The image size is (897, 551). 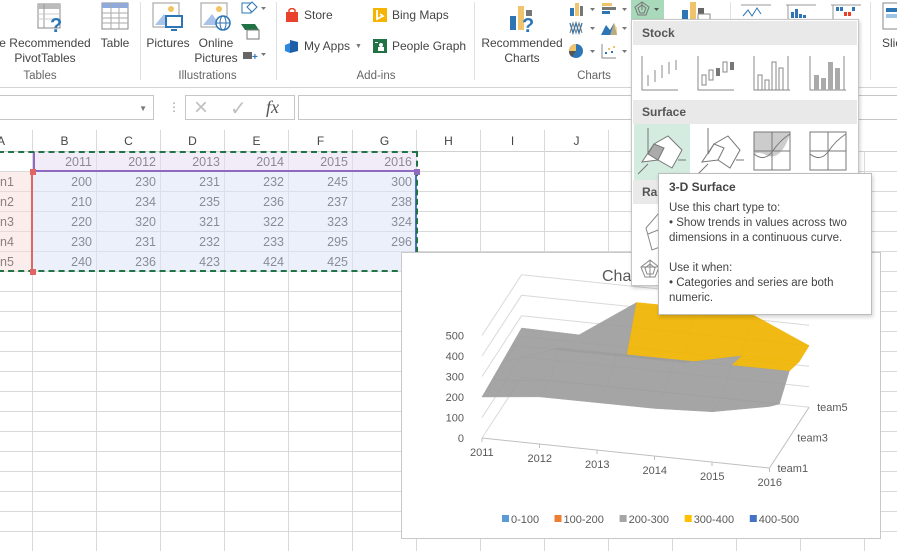 What do you see at coordinates (583, 9) in the screenshot?
I see `column-chart-button` at bounding box center [583, 9].